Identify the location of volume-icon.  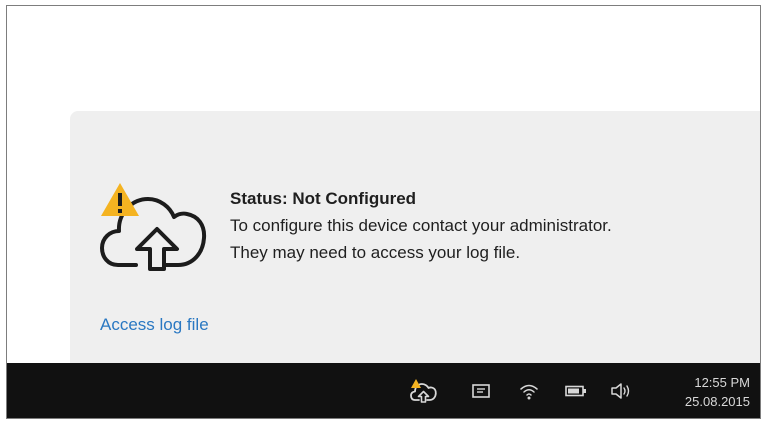
(621, 391).